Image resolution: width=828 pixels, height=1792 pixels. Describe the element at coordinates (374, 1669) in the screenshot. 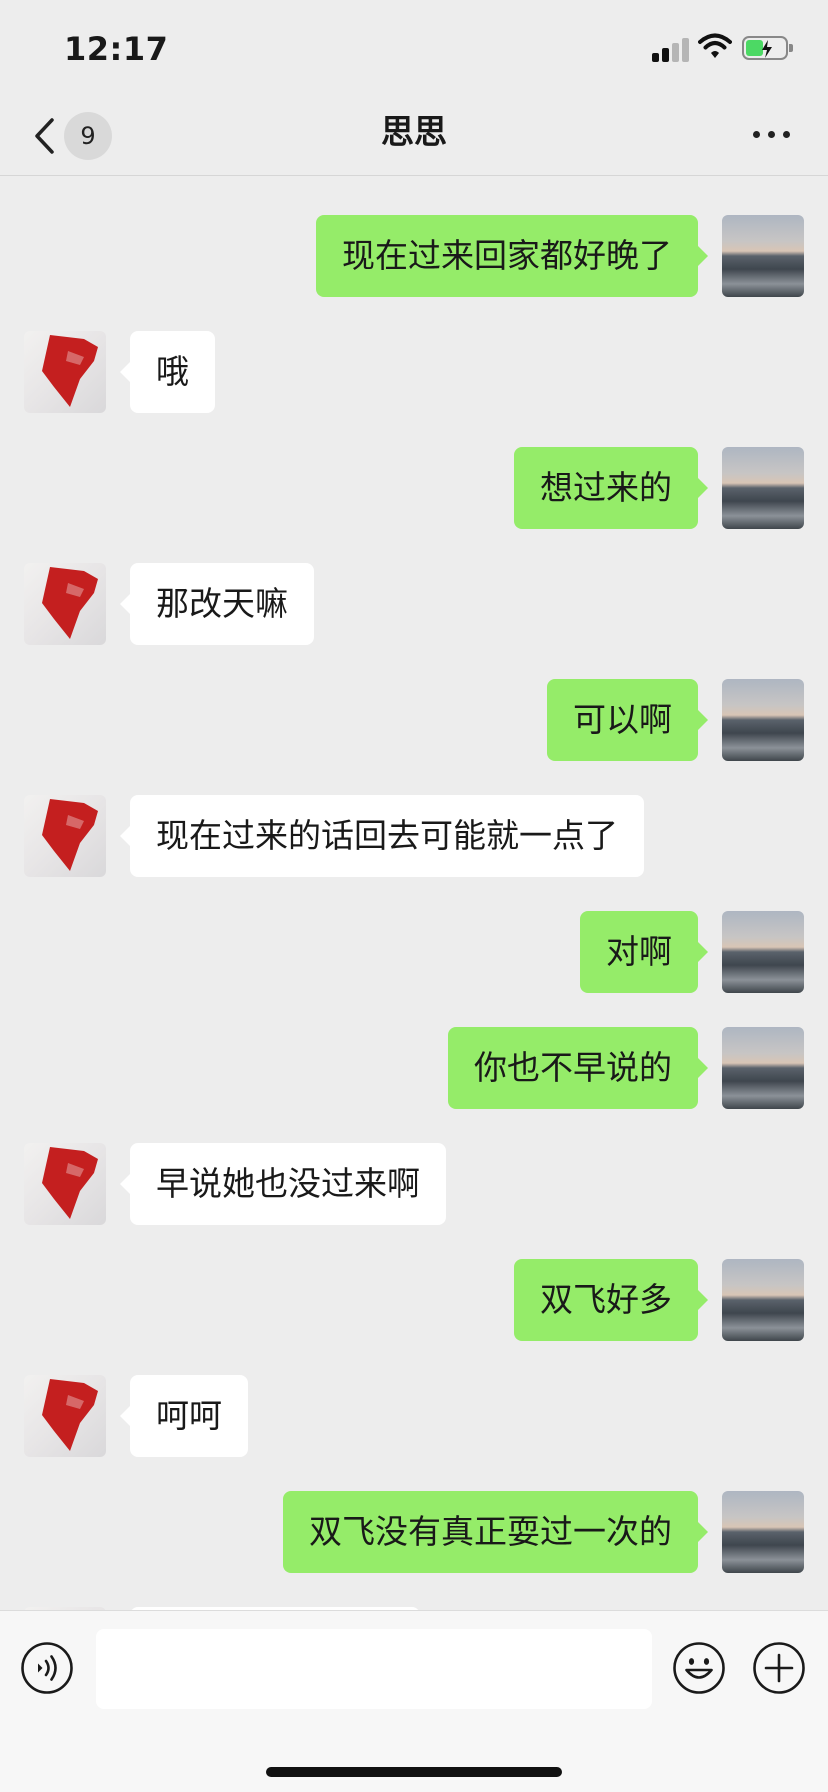

I see `message-input` at that location.